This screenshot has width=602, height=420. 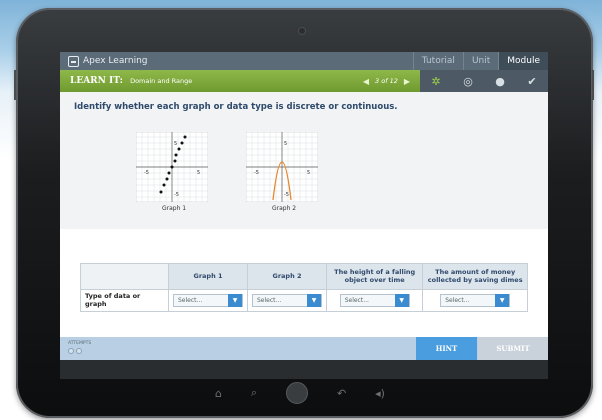 I want to click on circle-icon: ●, so click(x=500, y=81).